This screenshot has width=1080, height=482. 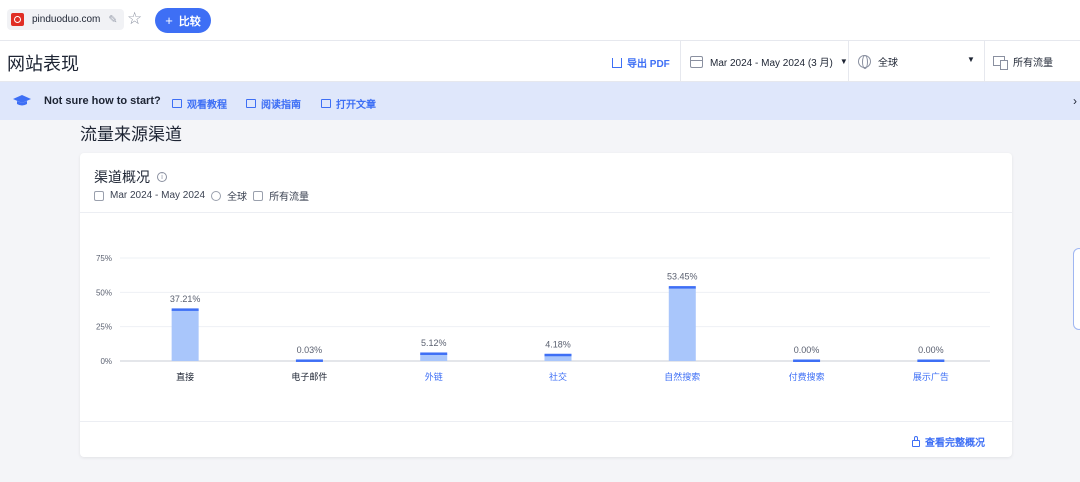 I want to click on traffic-selector: 所有流量, so click(x=1023, y=62).